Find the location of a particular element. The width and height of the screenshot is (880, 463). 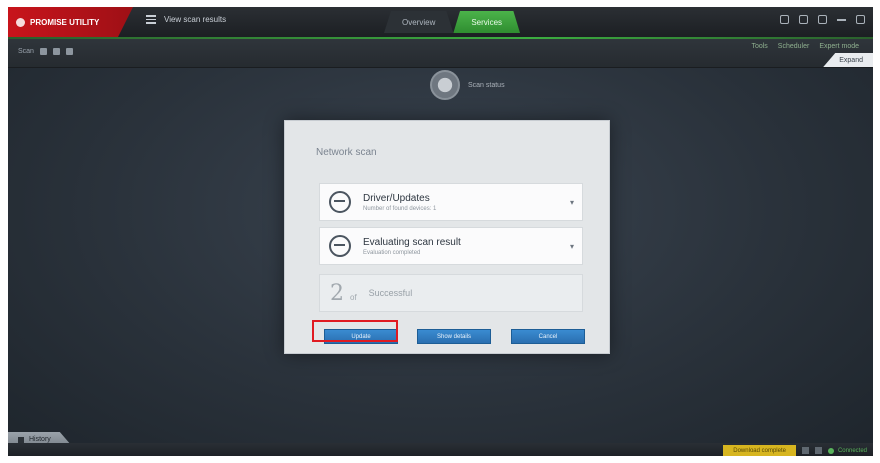

notification-icon is located at coordinates (805, 450).